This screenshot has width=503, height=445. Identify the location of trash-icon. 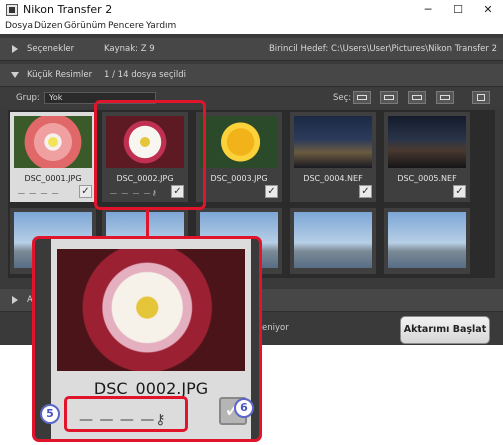
(481, 97).